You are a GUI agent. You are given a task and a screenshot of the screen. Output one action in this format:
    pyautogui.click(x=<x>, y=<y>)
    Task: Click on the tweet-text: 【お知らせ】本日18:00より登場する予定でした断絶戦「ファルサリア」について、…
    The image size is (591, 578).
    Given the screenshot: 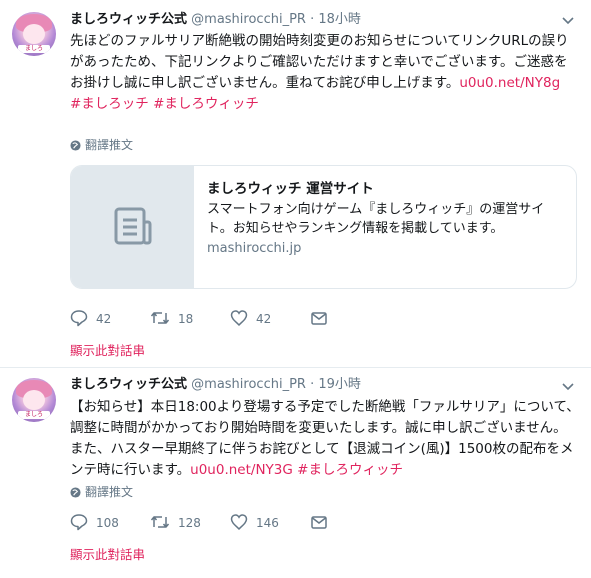 What is the action you would take?
    pyautogui.click(x=325, y=439)
    